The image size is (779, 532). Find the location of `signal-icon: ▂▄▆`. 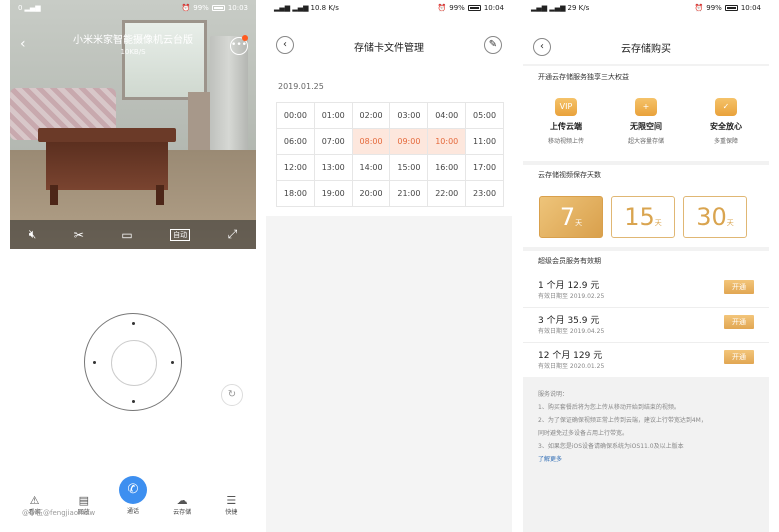

signal-icon: ▂▄▆ is located at coordinates (32, 8).